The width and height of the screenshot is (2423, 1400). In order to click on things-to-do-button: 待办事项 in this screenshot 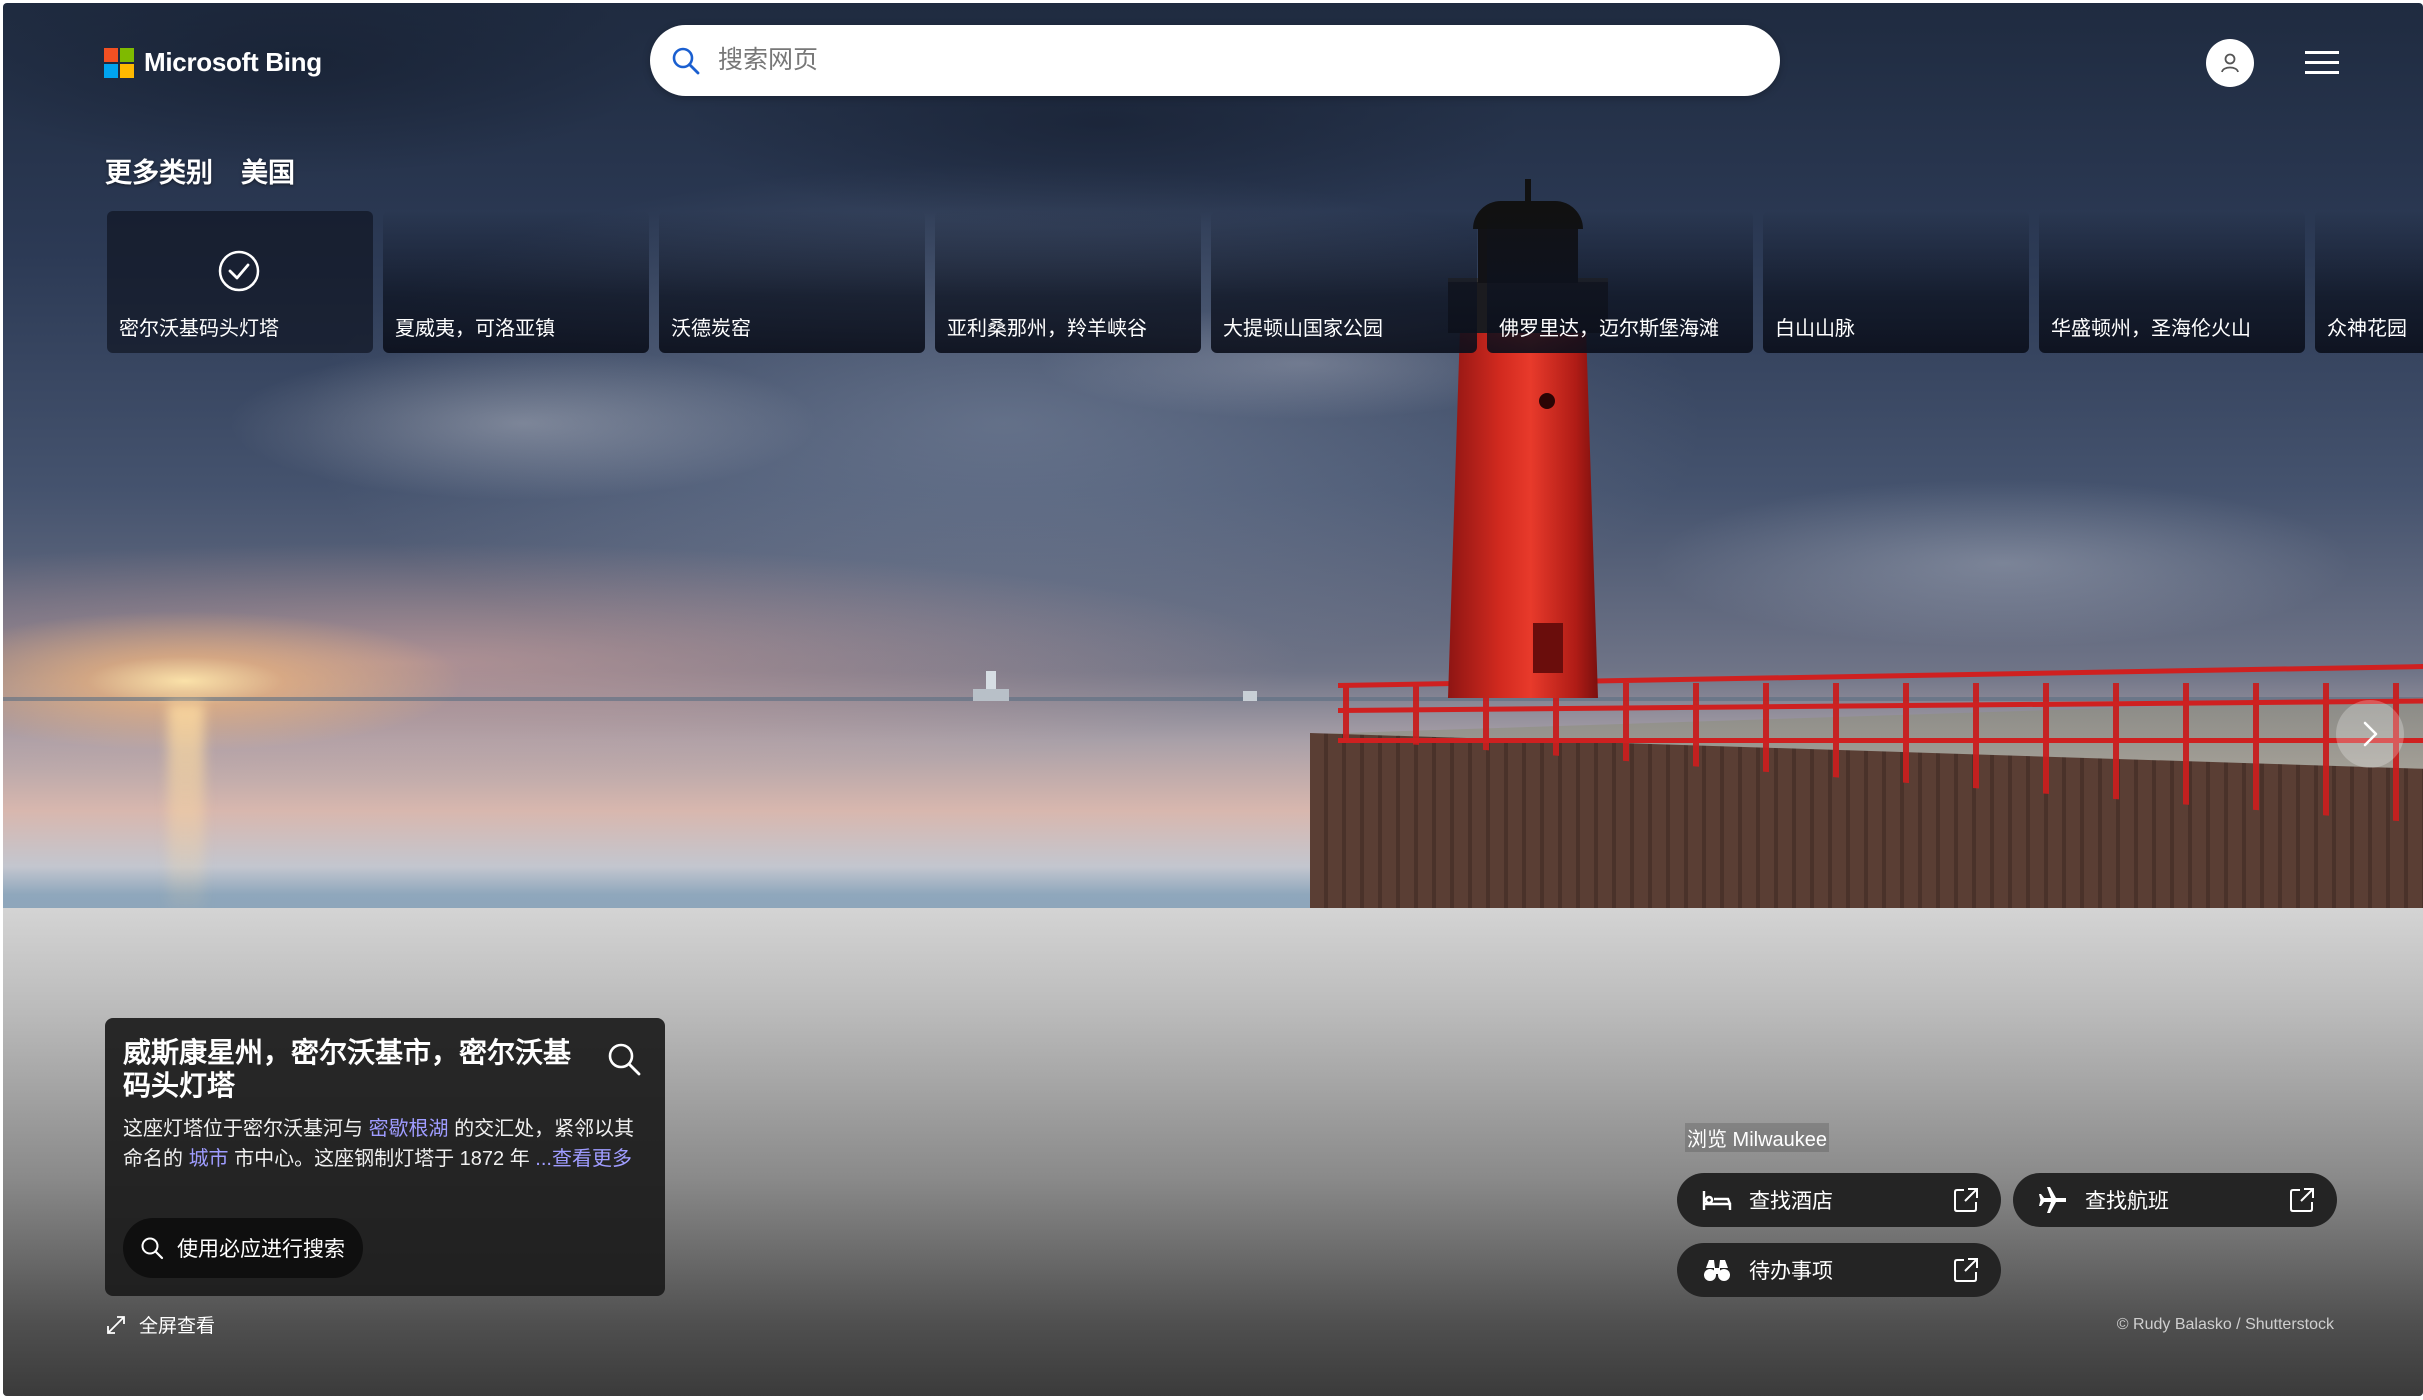, I will do `click(1839, 1270)`.